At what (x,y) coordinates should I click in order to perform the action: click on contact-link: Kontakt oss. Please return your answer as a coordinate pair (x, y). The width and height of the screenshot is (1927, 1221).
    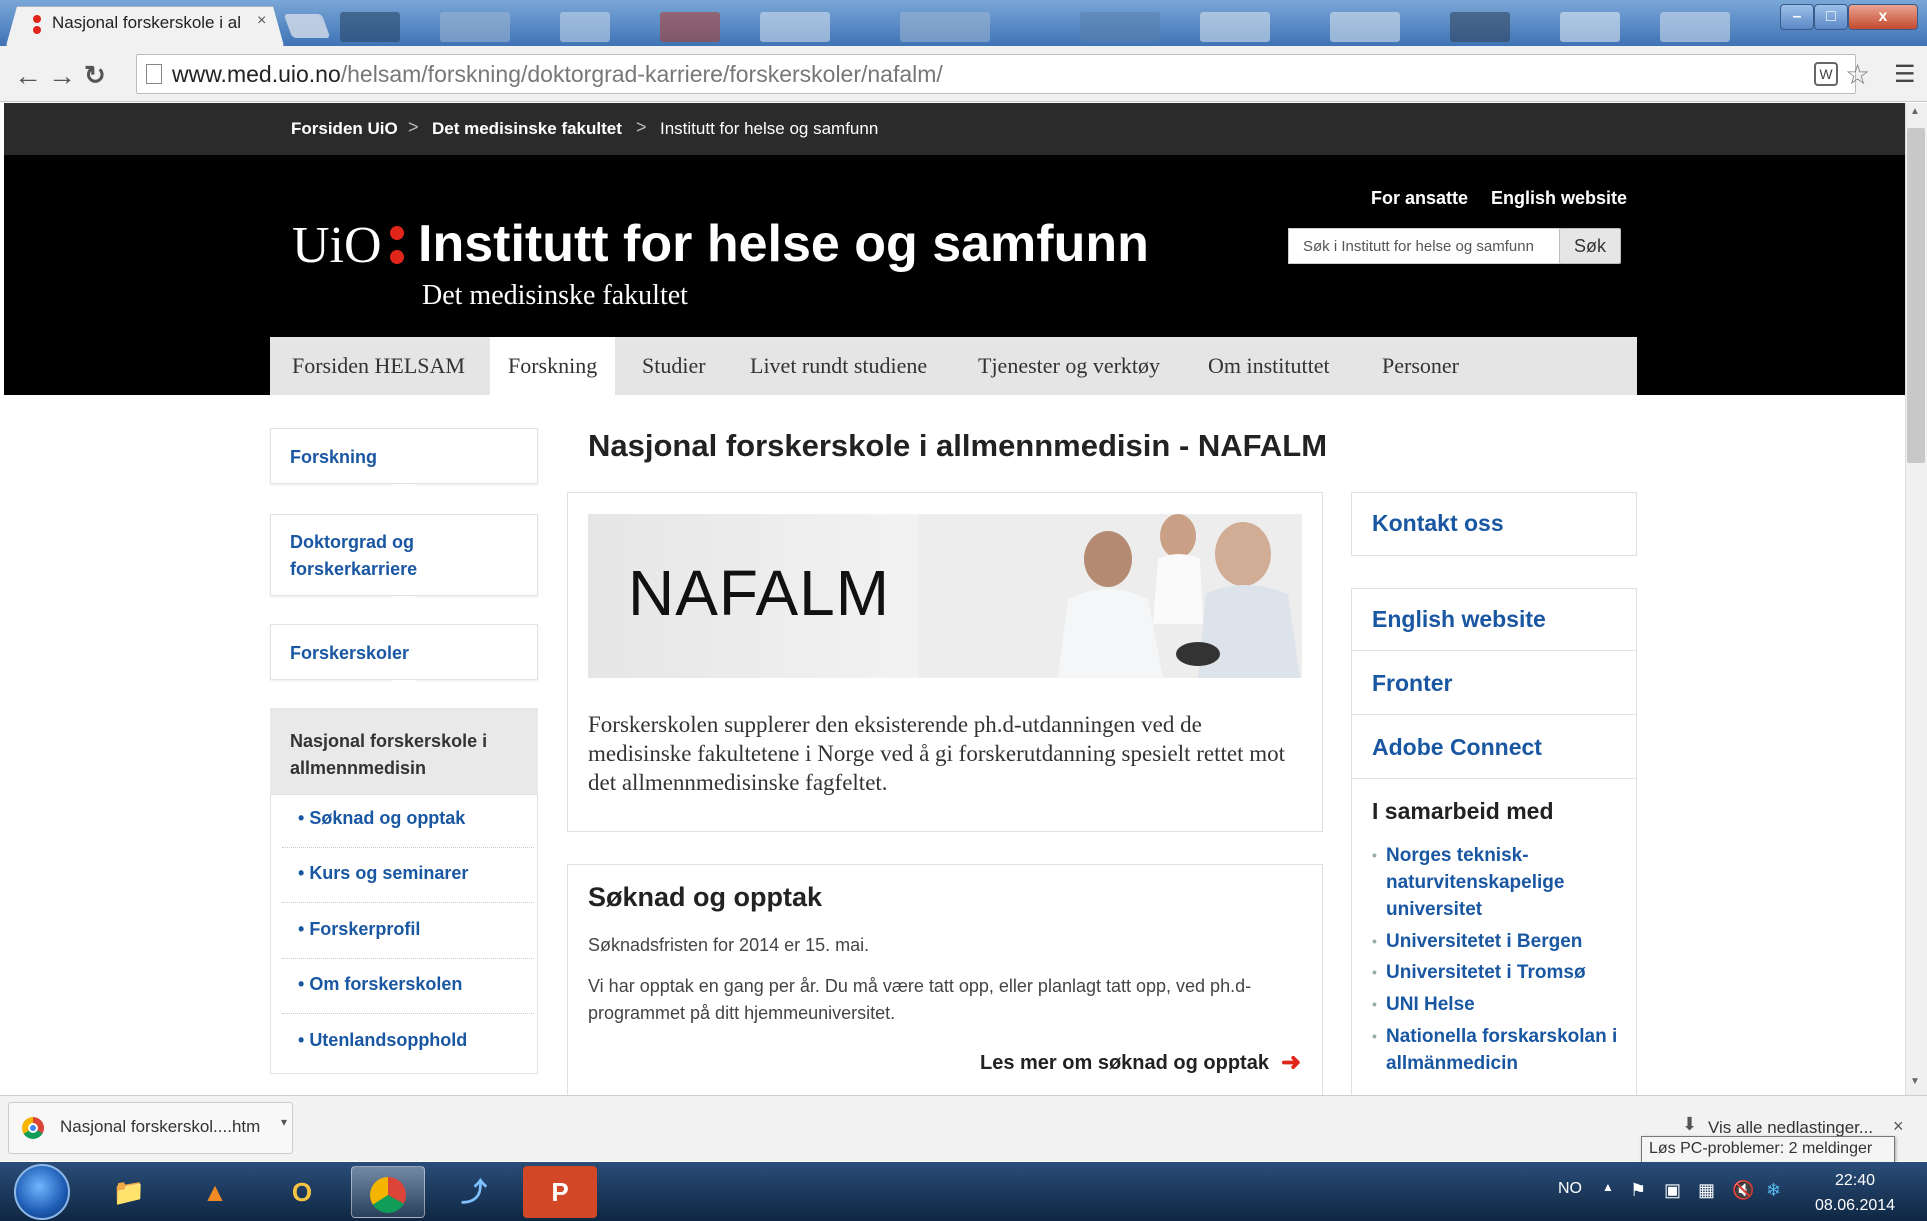
    Looking at the image, I should click on (1438, 523).